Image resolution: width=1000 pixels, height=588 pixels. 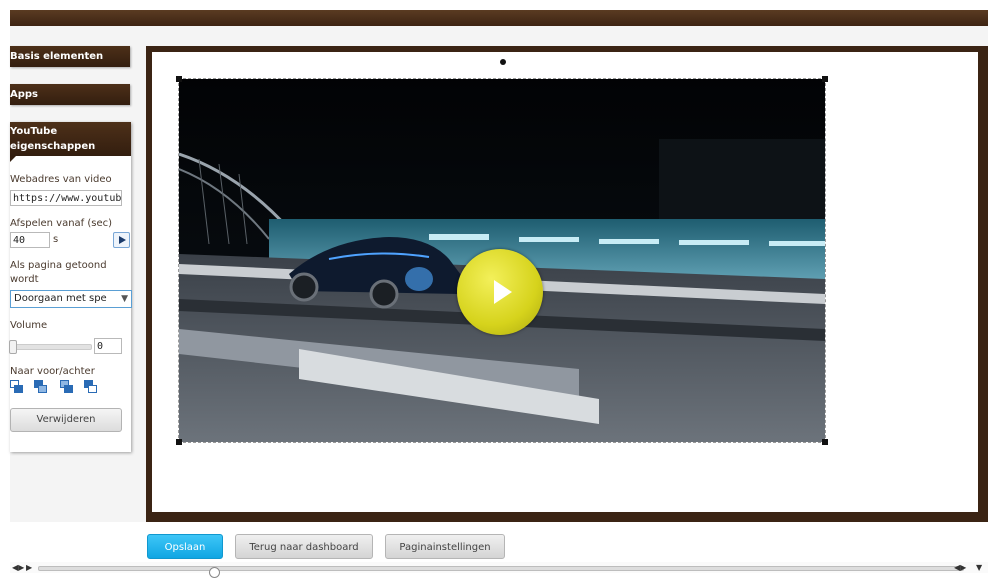 I want to click on panel-apps-label: Apps, so click(x=24, y=94).